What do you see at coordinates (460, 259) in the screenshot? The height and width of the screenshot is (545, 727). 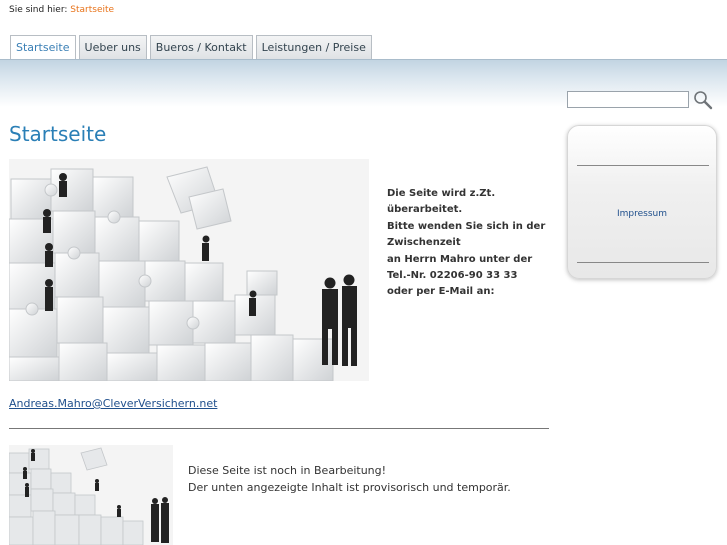 I see `notice-line: an Herrn Mahro unter der` at bounding box center [460, 259].